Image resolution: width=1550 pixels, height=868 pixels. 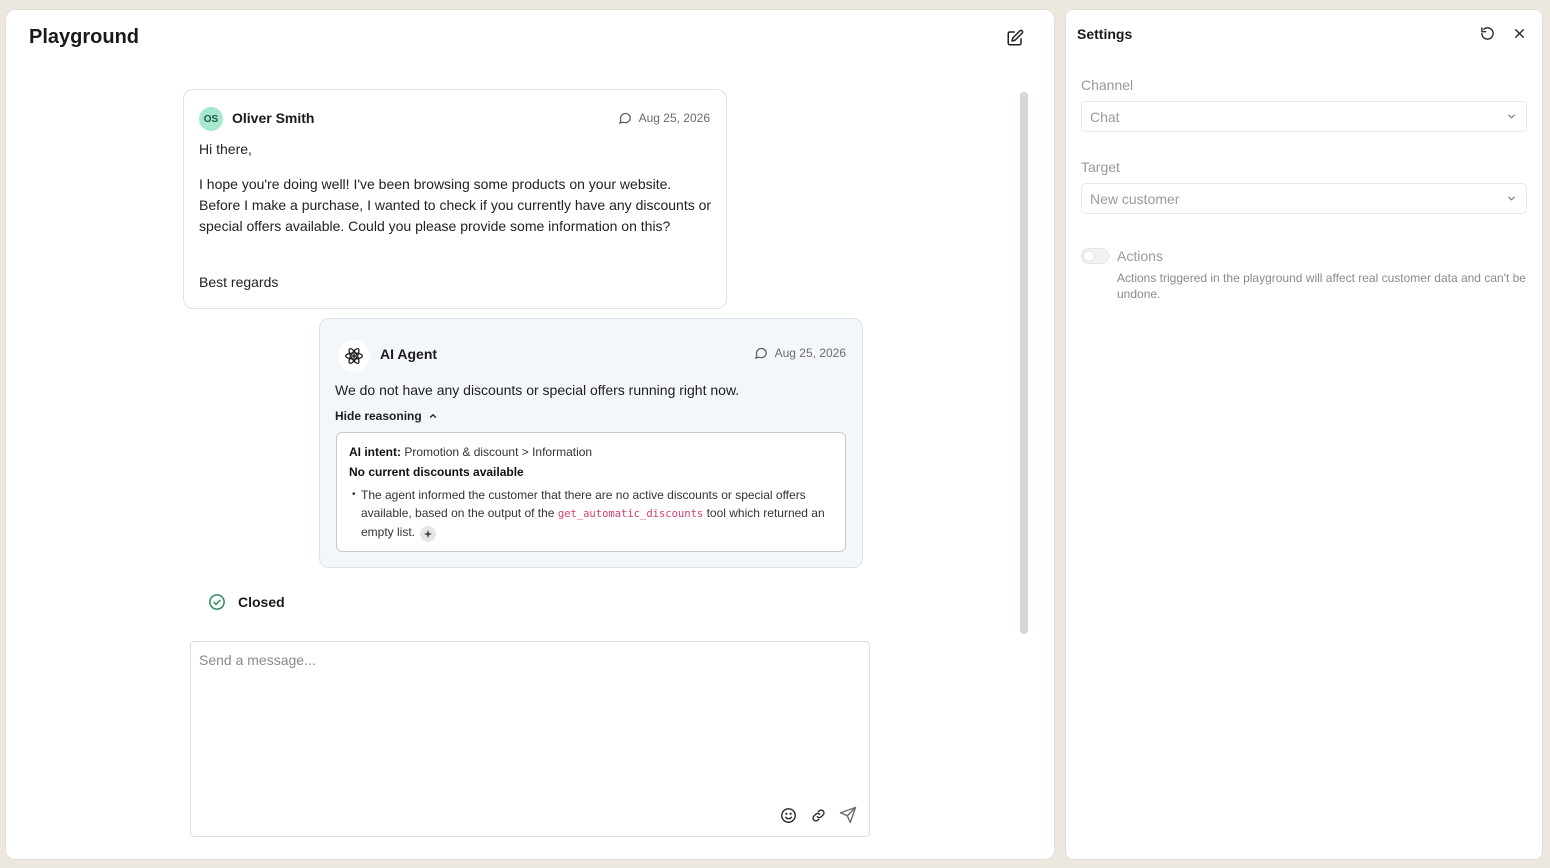 What do you see at coordinates (261, 602) in the screenshot?
I see `status-label: Closed` at bounding box center [261, 602].